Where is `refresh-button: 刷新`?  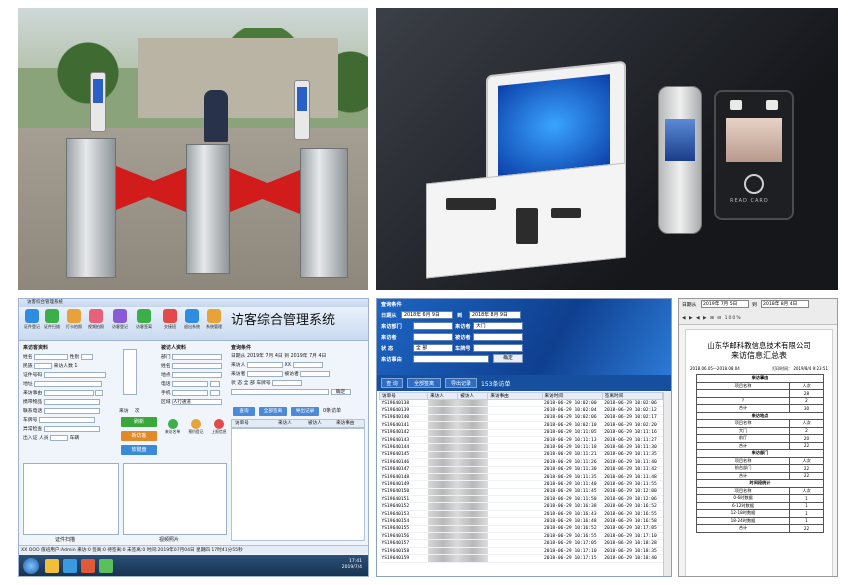 refresh-button: 刷新 is located at coordinates (139, 422).